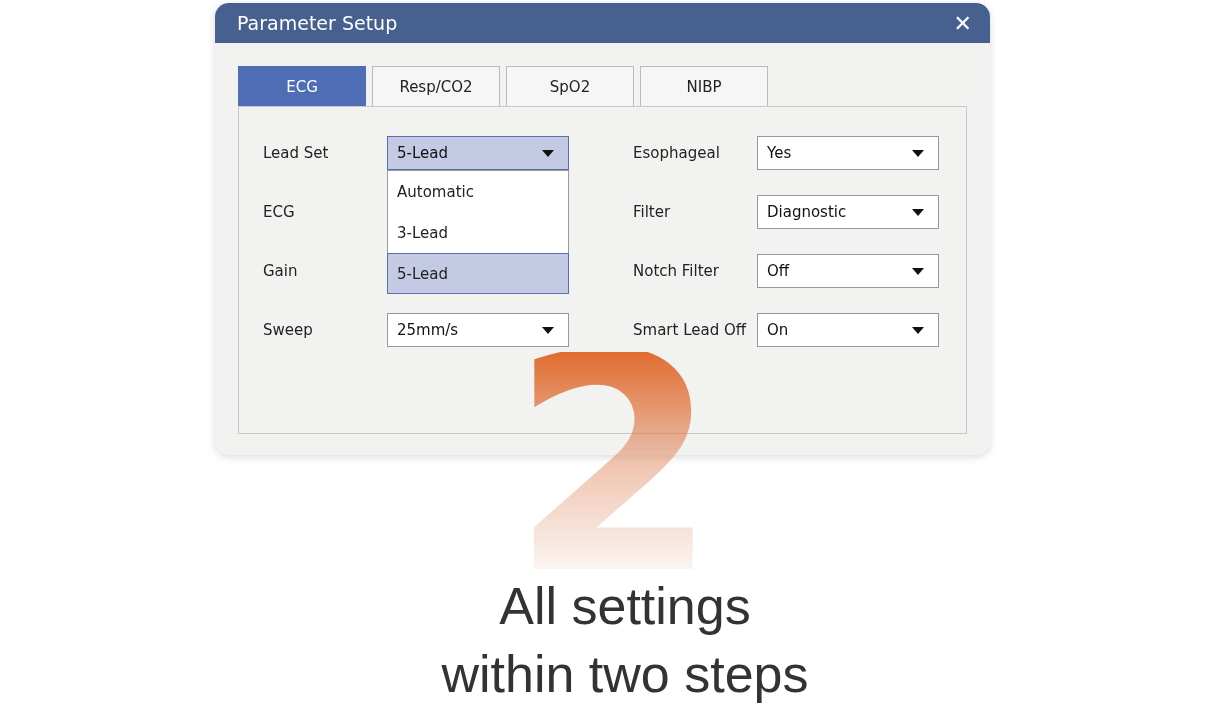  What do you see at coordinates (704, 86) in the screenshot?
I see `tab: NIBP` at bounding box center [704, 86].